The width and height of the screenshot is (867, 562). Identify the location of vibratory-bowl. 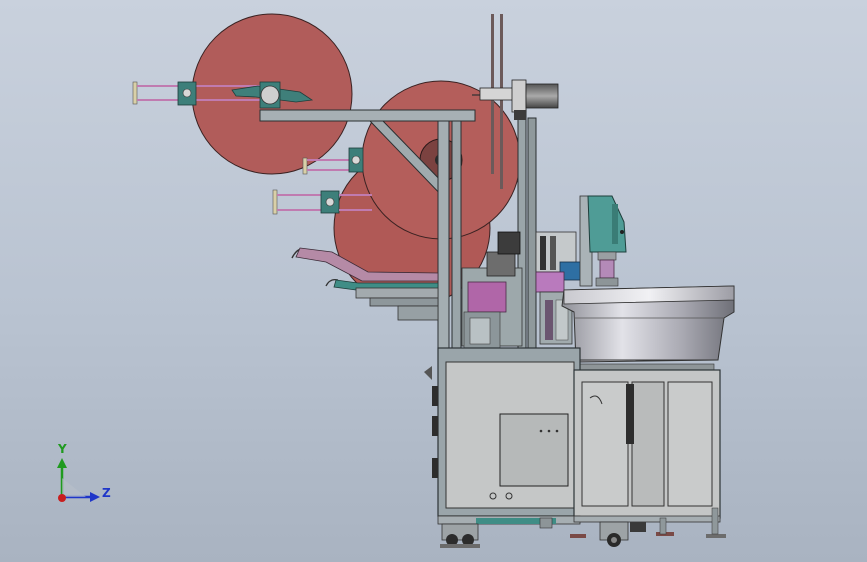
(648, 329).